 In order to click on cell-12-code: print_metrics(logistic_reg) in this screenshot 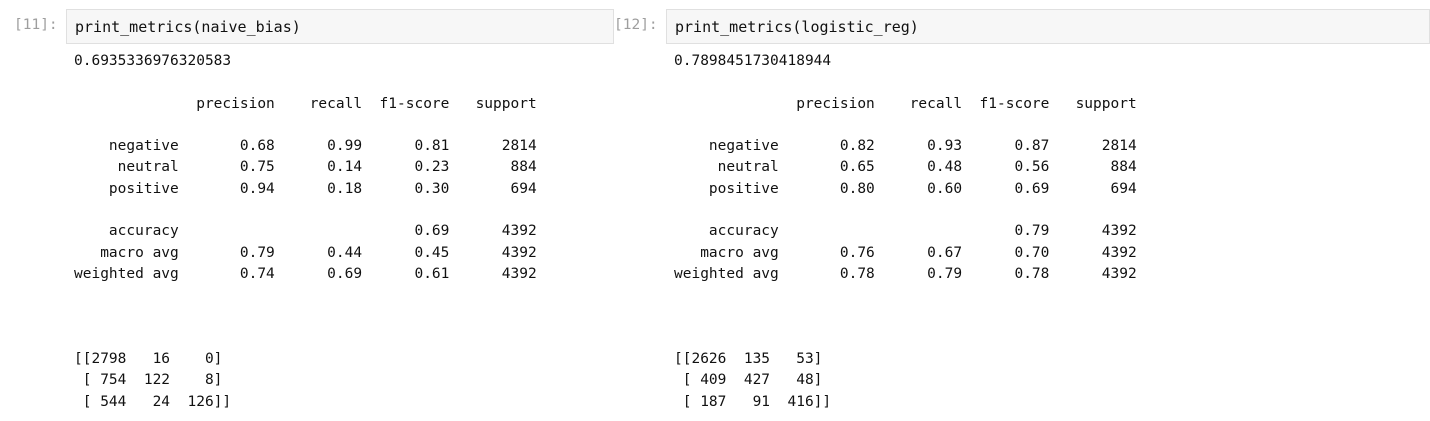, I will do `click(797, 27)`.